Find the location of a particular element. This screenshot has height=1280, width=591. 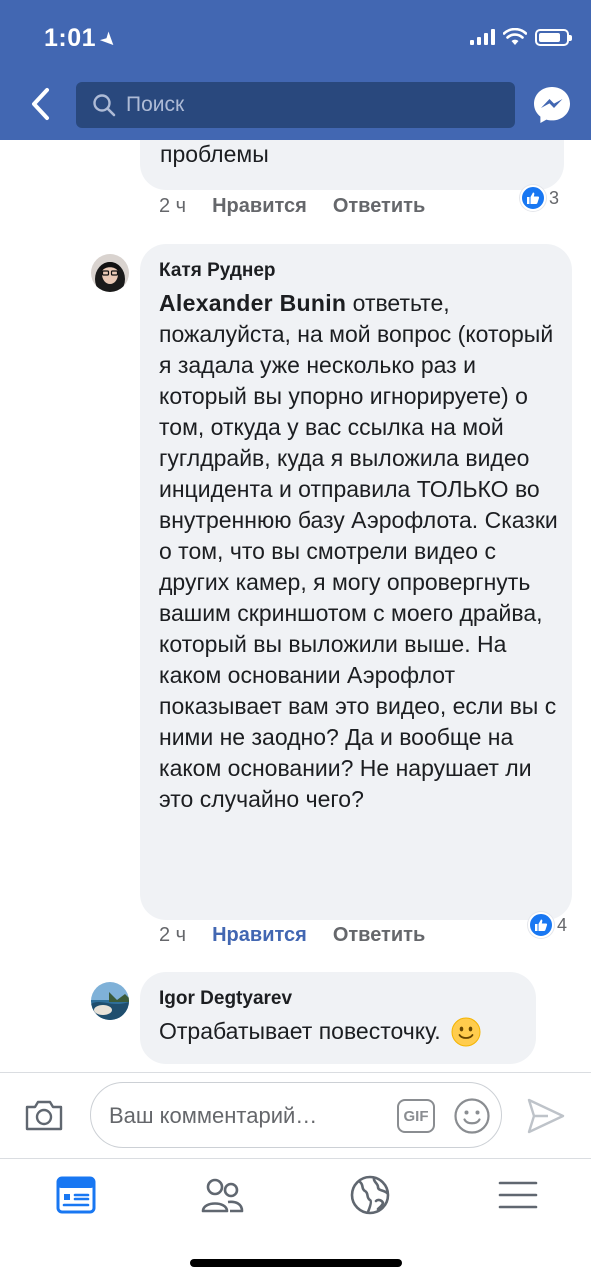

search-input is located at coordinates (306, 105).